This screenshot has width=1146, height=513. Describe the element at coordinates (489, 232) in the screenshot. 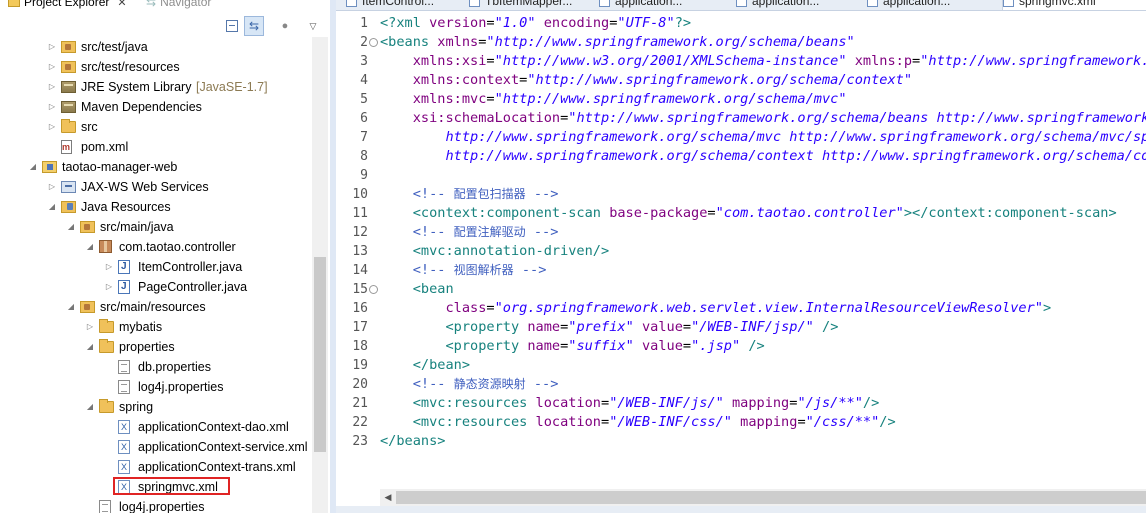

I see `code-token-cjk: 配置注解驱动` at that location.